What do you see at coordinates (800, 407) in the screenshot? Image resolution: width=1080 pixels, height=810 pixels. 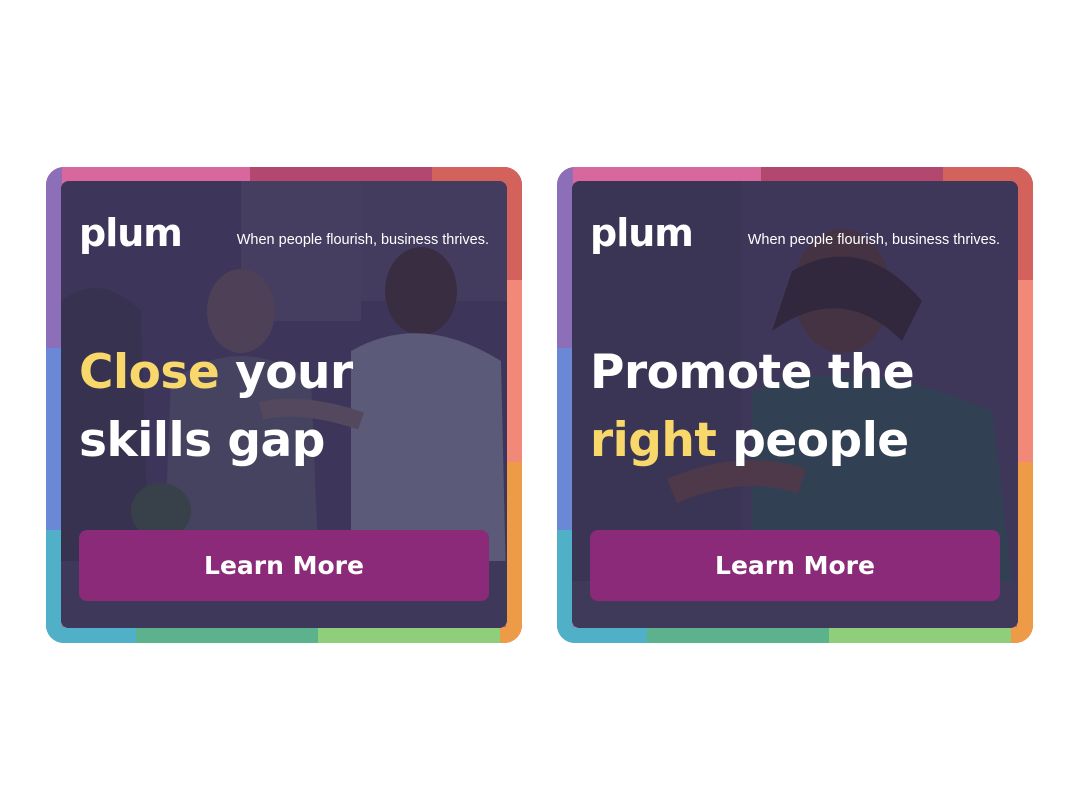 I see `headline: Promote the right people` at bounding box center [800, 407].